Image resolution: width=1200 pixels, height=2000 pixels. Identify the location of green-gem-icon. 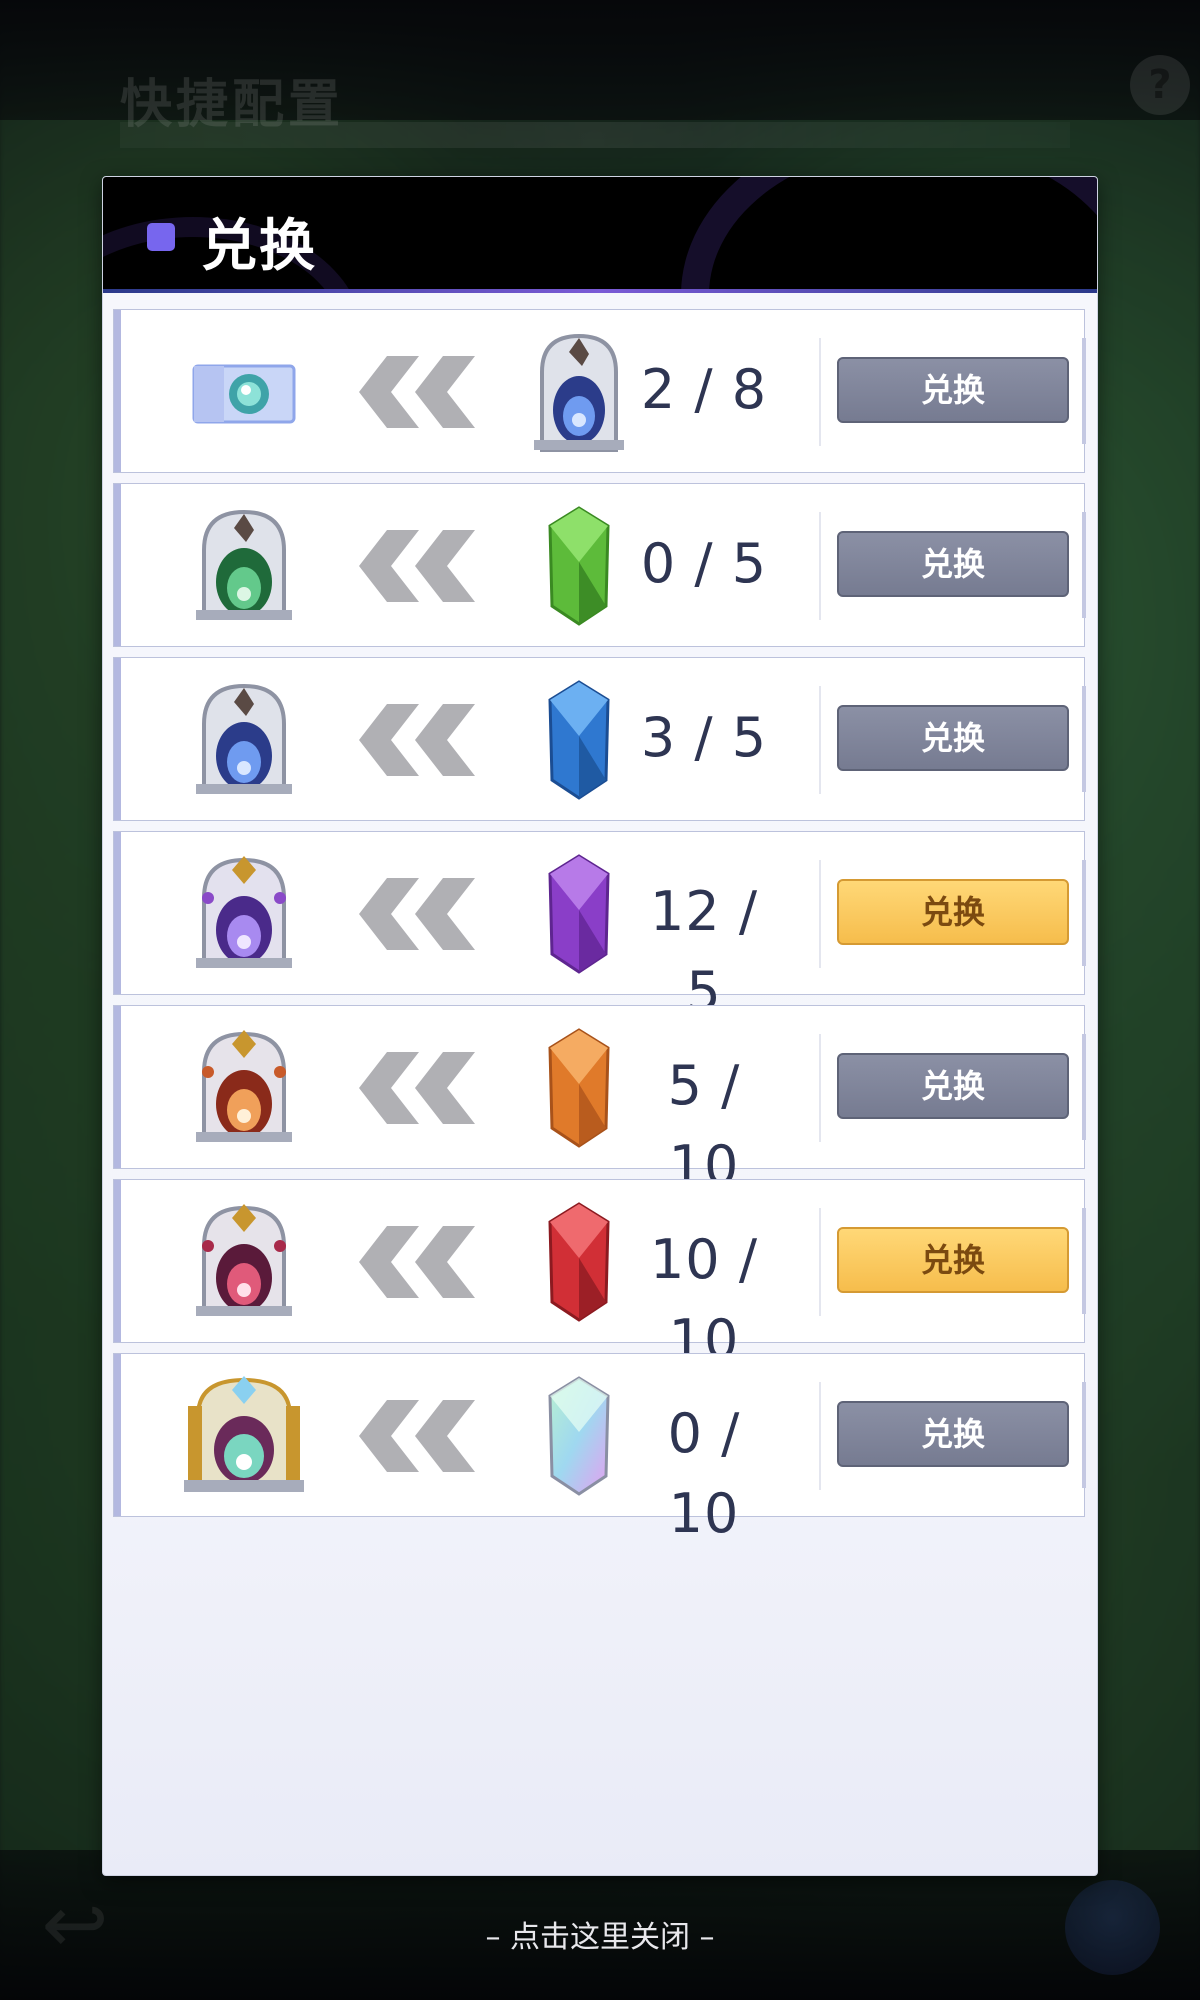
(579, 566).